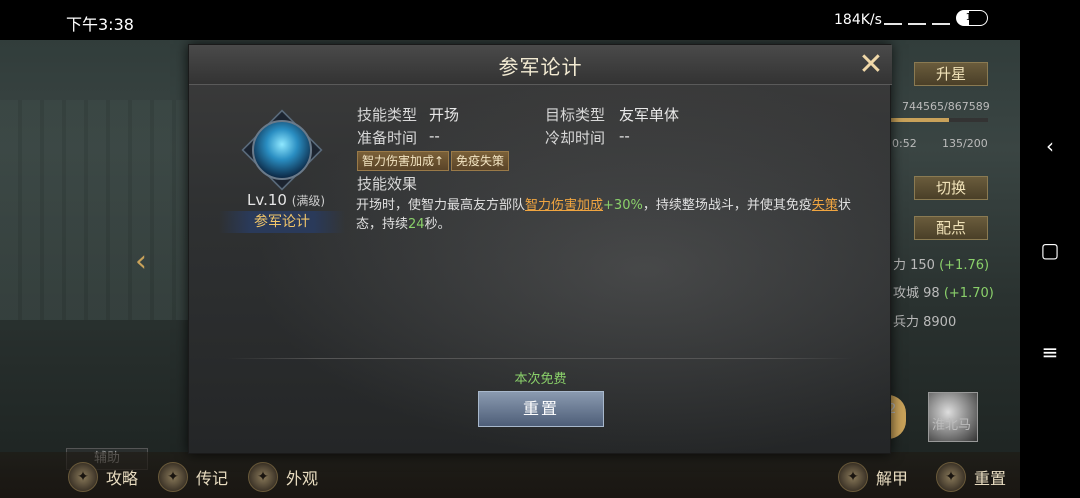 This screenshot has width=1080, height=498. I want to click on reset-button: 重置, so click(541, 409).